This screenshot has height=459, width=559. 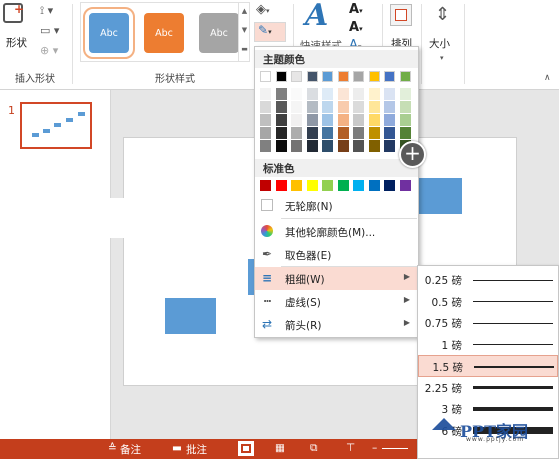 What do you see at coordinates (442, 58) in the screenshot?
I see `chevron-down-icon: ▾` at bounding box center [442, 58].